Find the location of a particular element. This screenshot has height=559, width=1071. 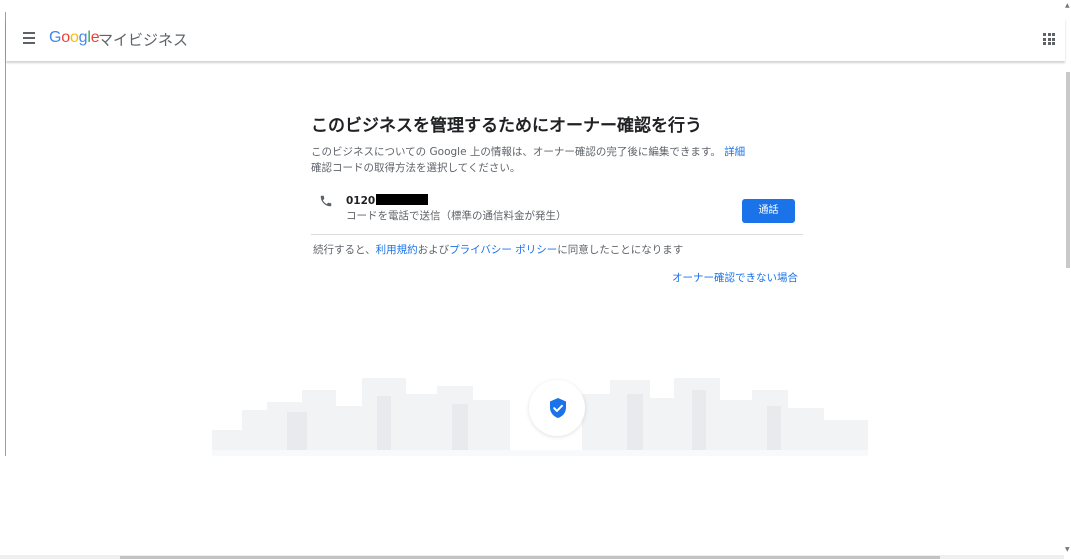

phone-icon is located at coordinates (326, 201).